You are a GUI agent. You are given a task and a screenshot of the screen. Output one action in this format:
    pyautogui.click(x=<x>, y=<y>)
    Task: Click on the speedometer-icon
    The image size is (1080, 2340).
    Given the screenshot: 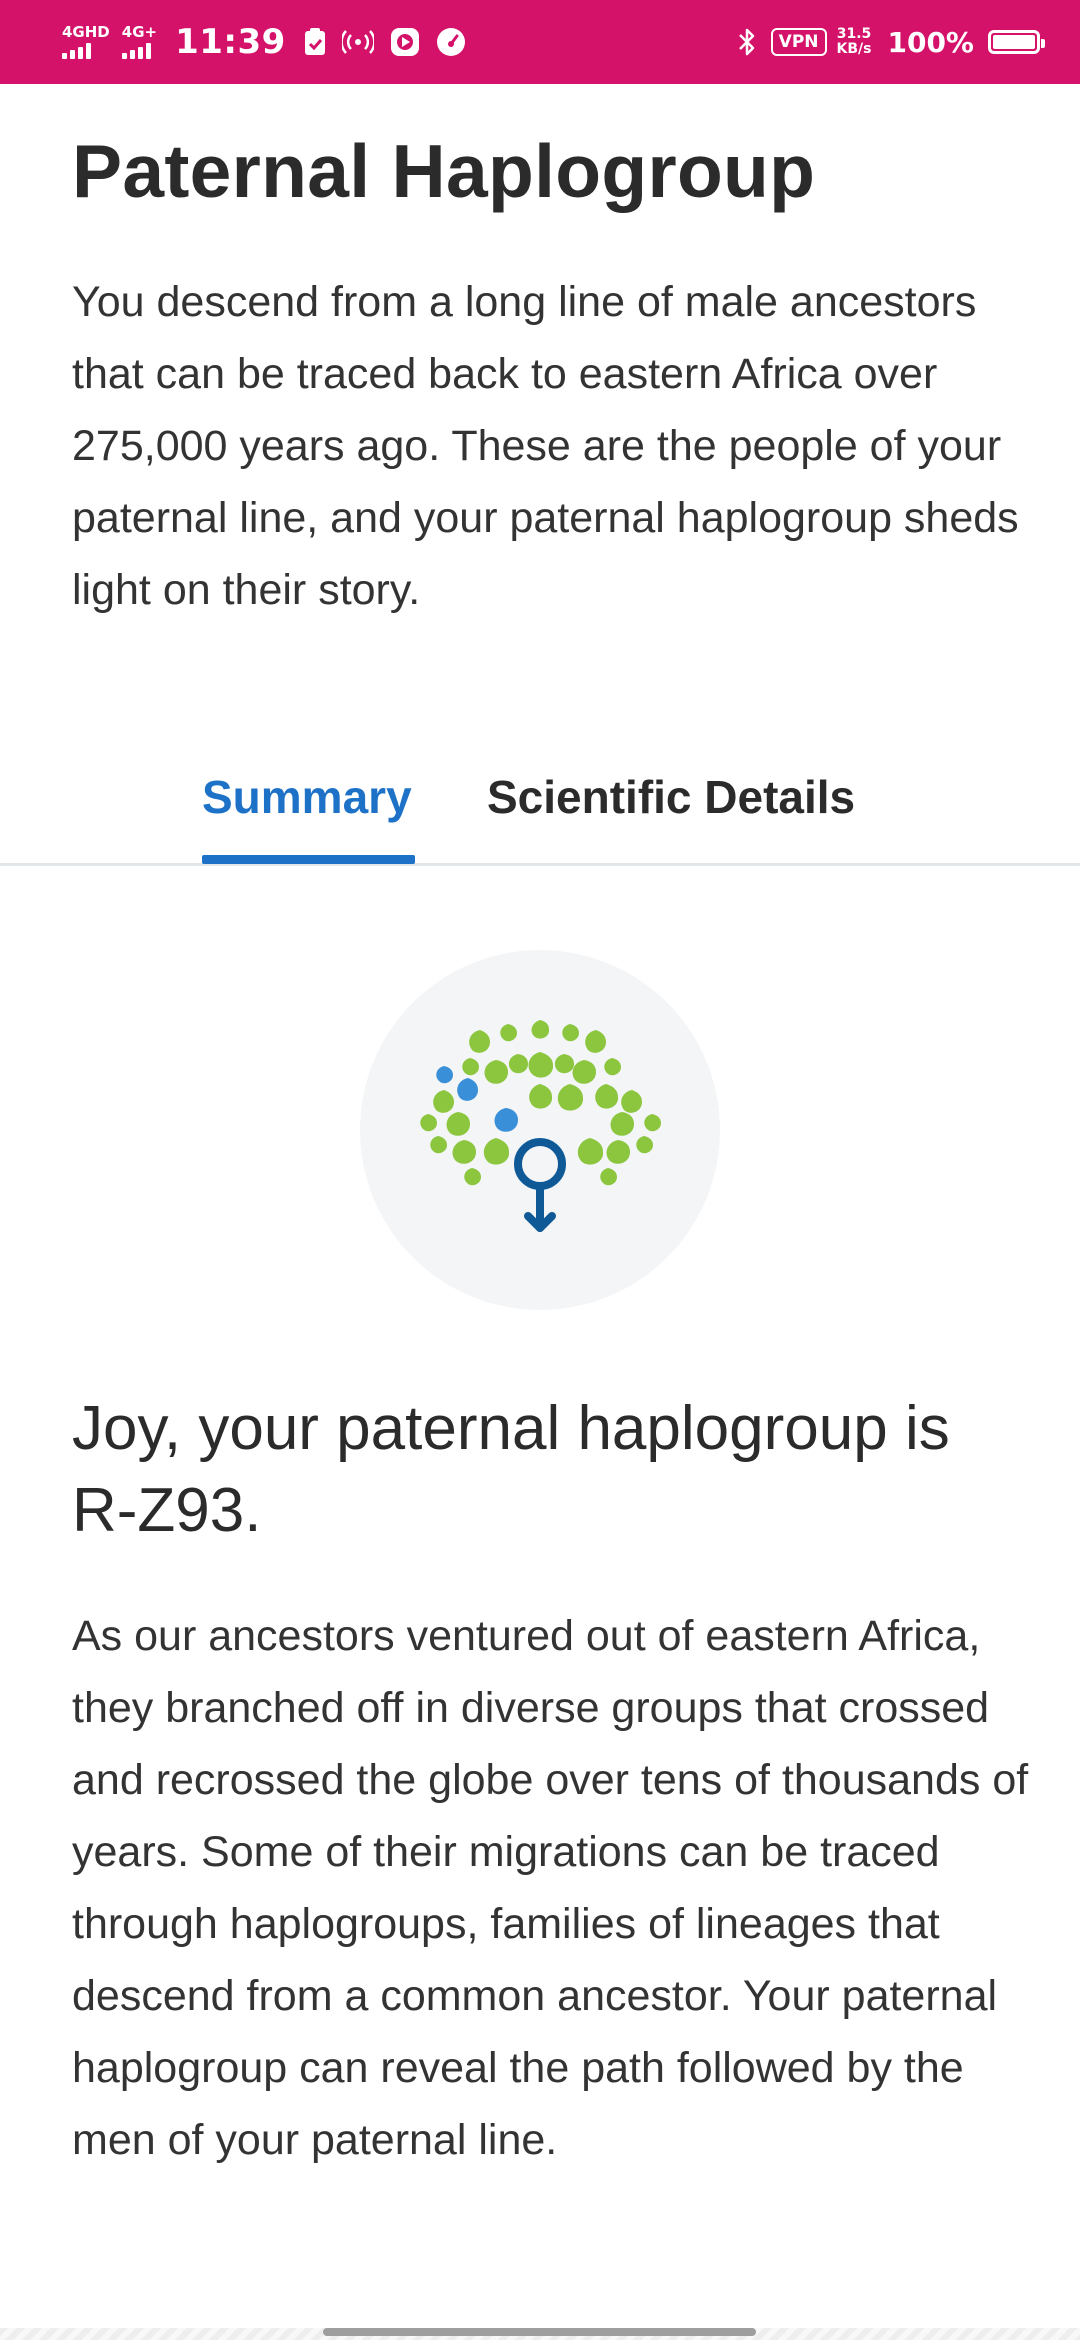 What is the action you would take?
    pyautogui.click(x=451, y=42)
    